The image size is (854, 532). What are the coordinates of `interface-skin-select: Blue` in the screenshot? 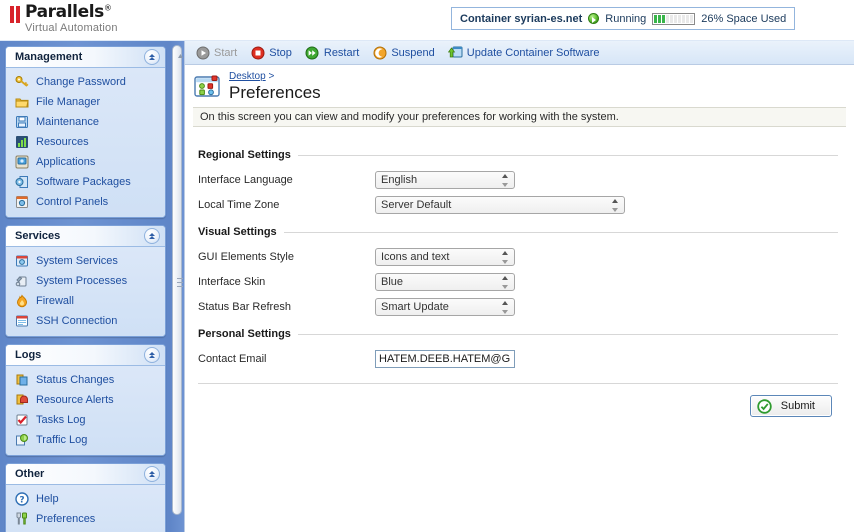 It's located at (445, 282).